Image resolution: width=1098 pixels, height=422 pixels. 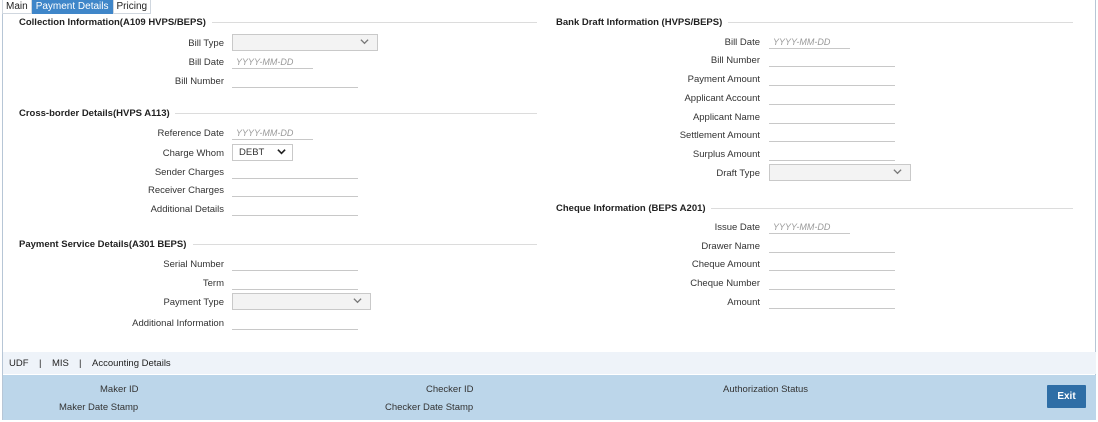 I want to click on udf-link: UDF, so click(x=19, y=363).